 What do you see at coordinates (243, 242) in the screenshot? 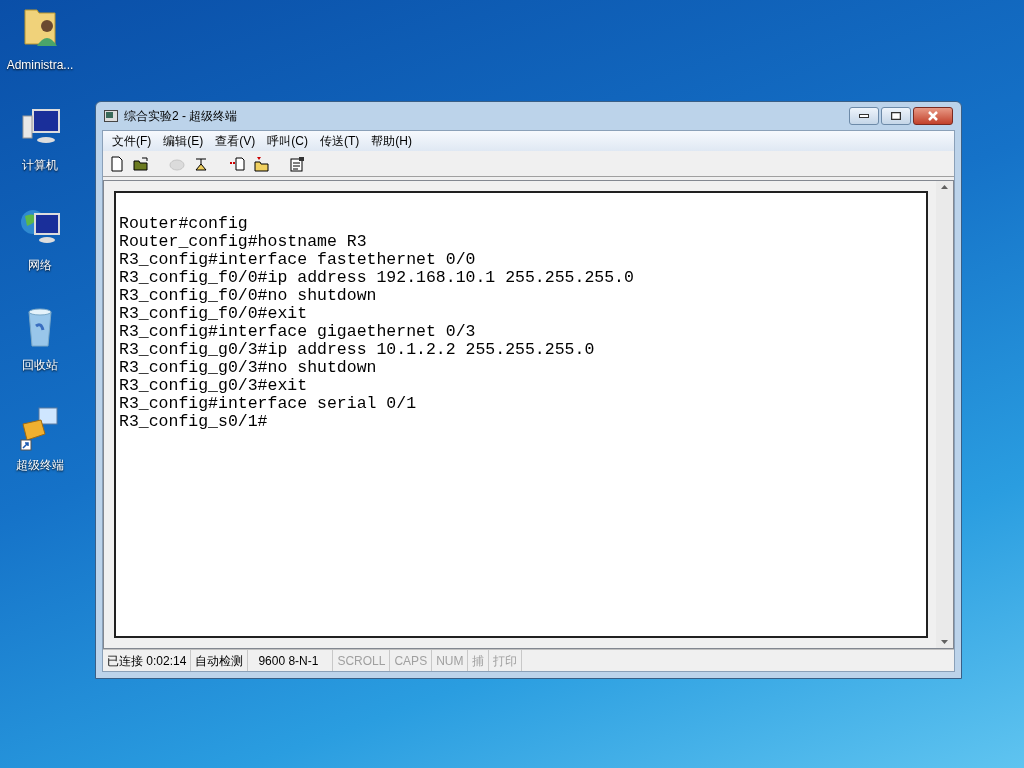
I see `terminal-line: Router_config#hostname R3` at bounding box center [243, 242].